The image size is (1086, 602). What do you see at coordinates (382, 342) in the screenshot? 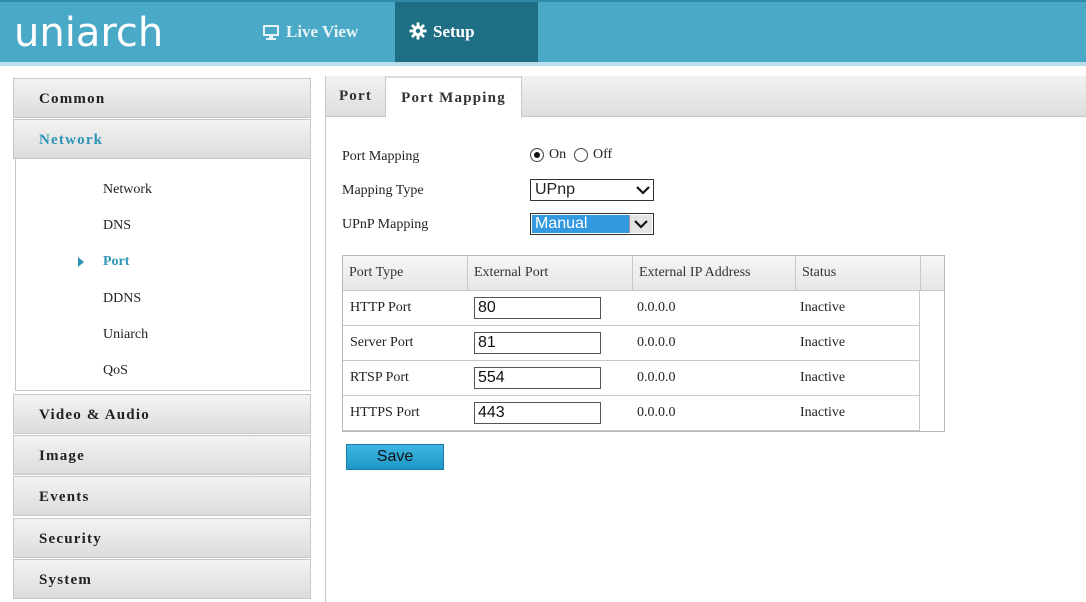
I see `cell-port-type: Server Port` at bounding box center [382, 342].